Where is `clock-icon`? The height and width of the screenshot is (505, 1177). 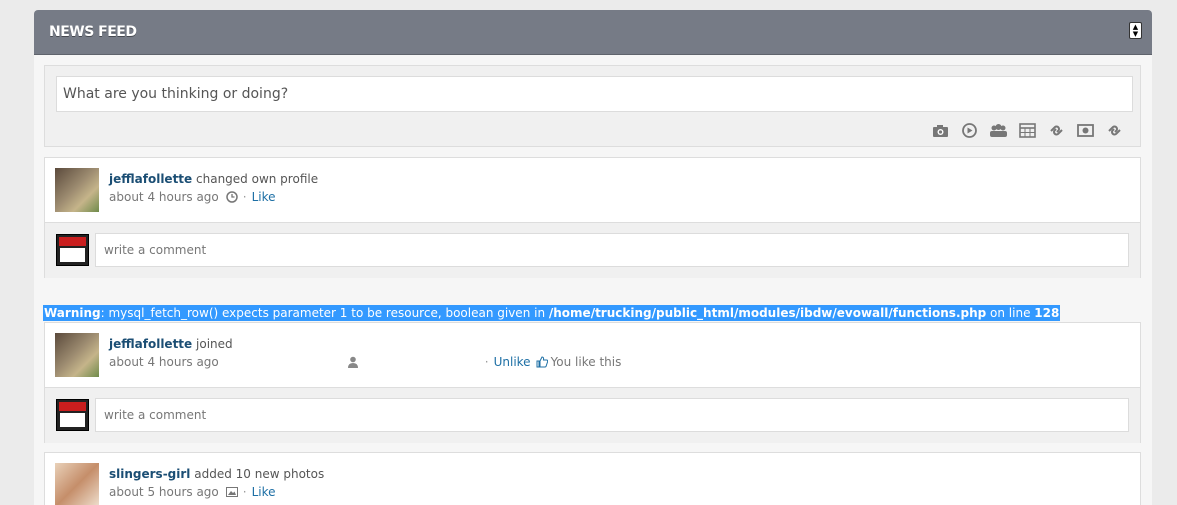 clock-icon is located at coordinates (232, 197).